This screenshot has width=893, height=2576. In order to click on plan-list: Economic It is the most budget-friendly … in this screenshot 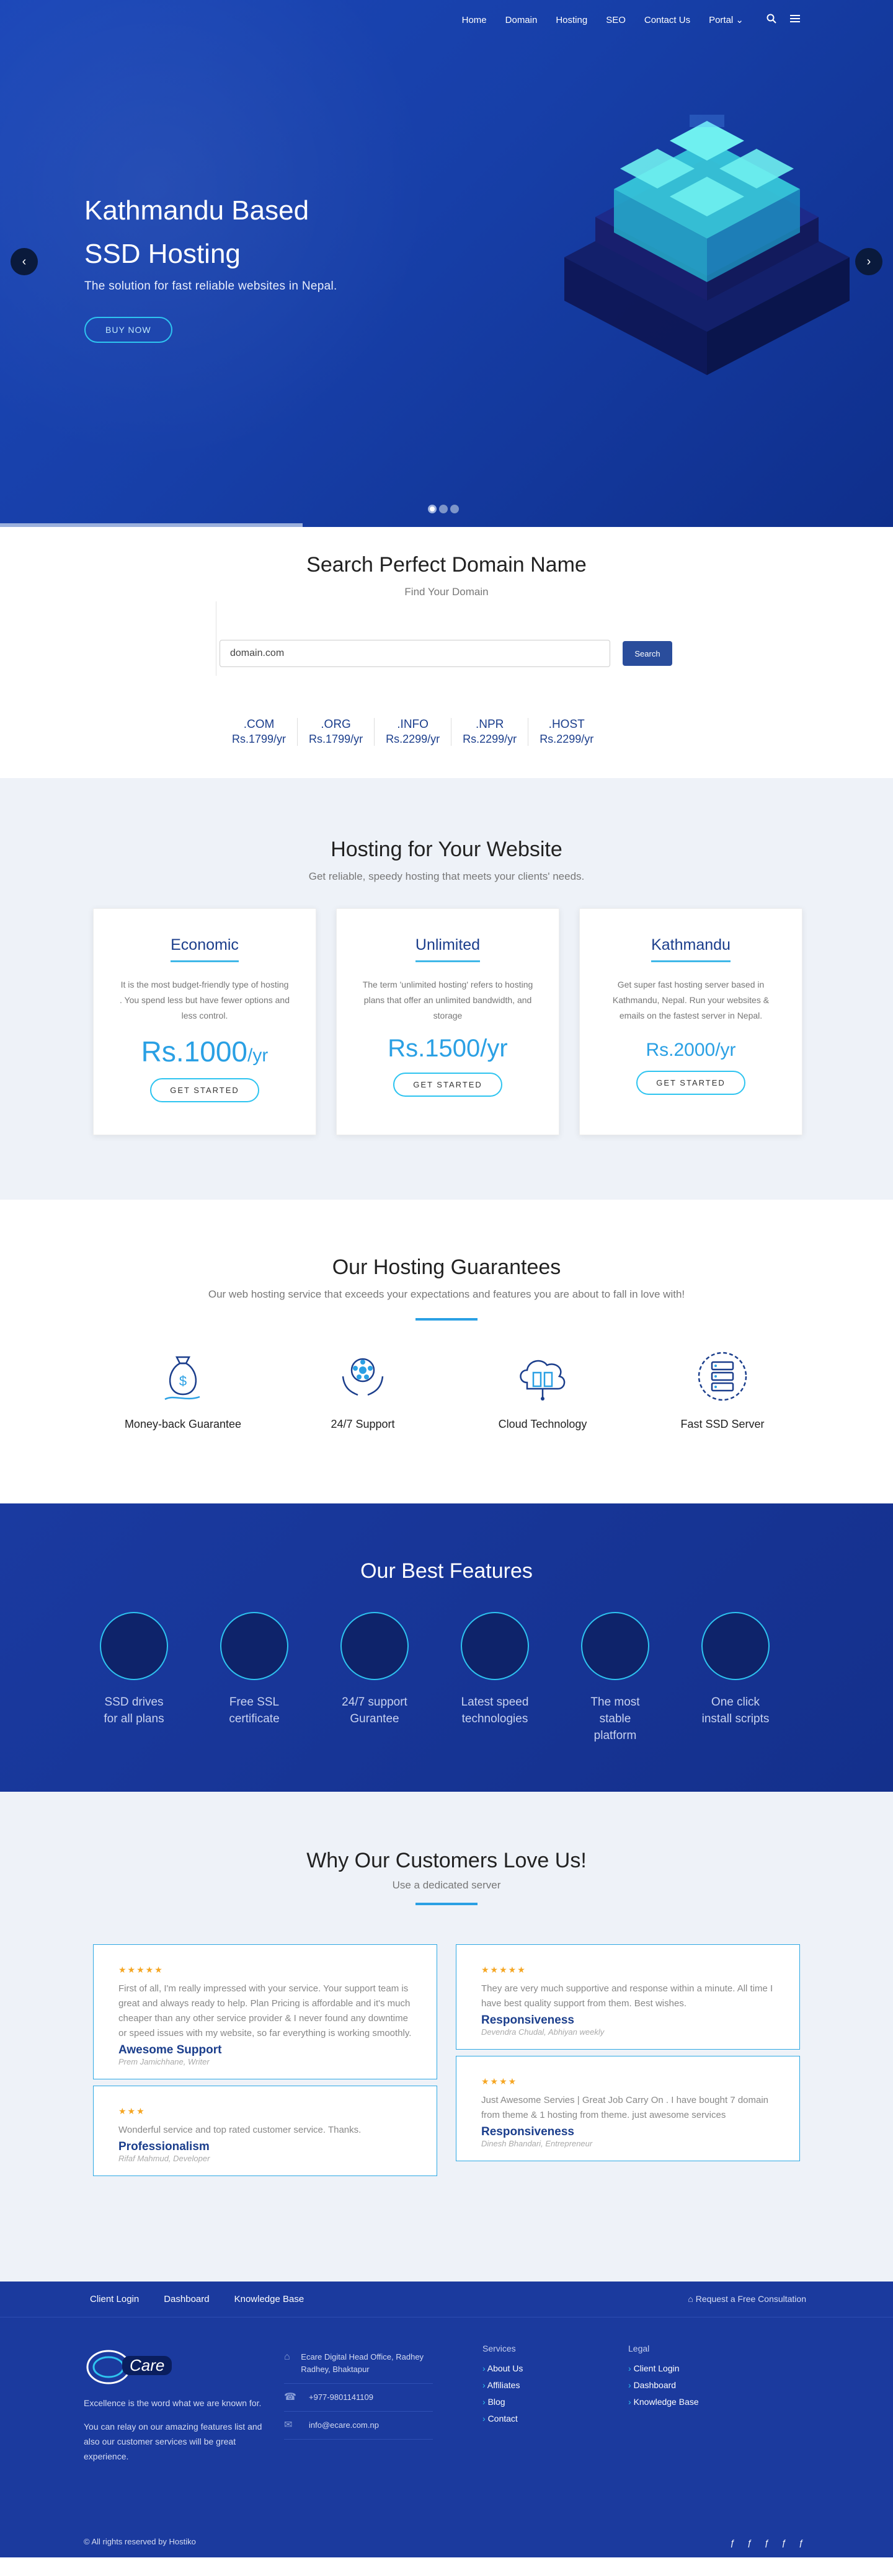, I will do `click(447, 1021)`.